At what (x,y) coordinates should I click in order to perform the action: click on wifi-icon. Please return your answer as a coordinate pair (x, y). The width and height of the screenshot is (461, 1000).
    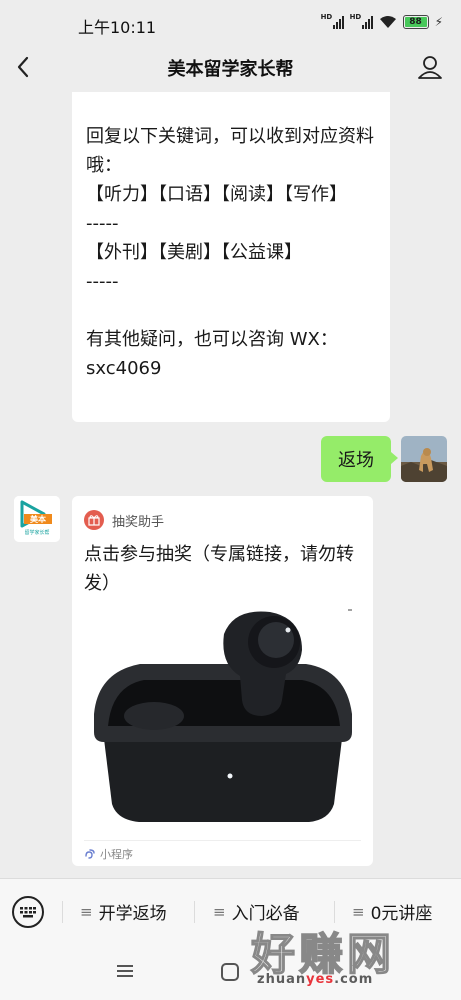
    Looking at the image, I should click on (387, 22).